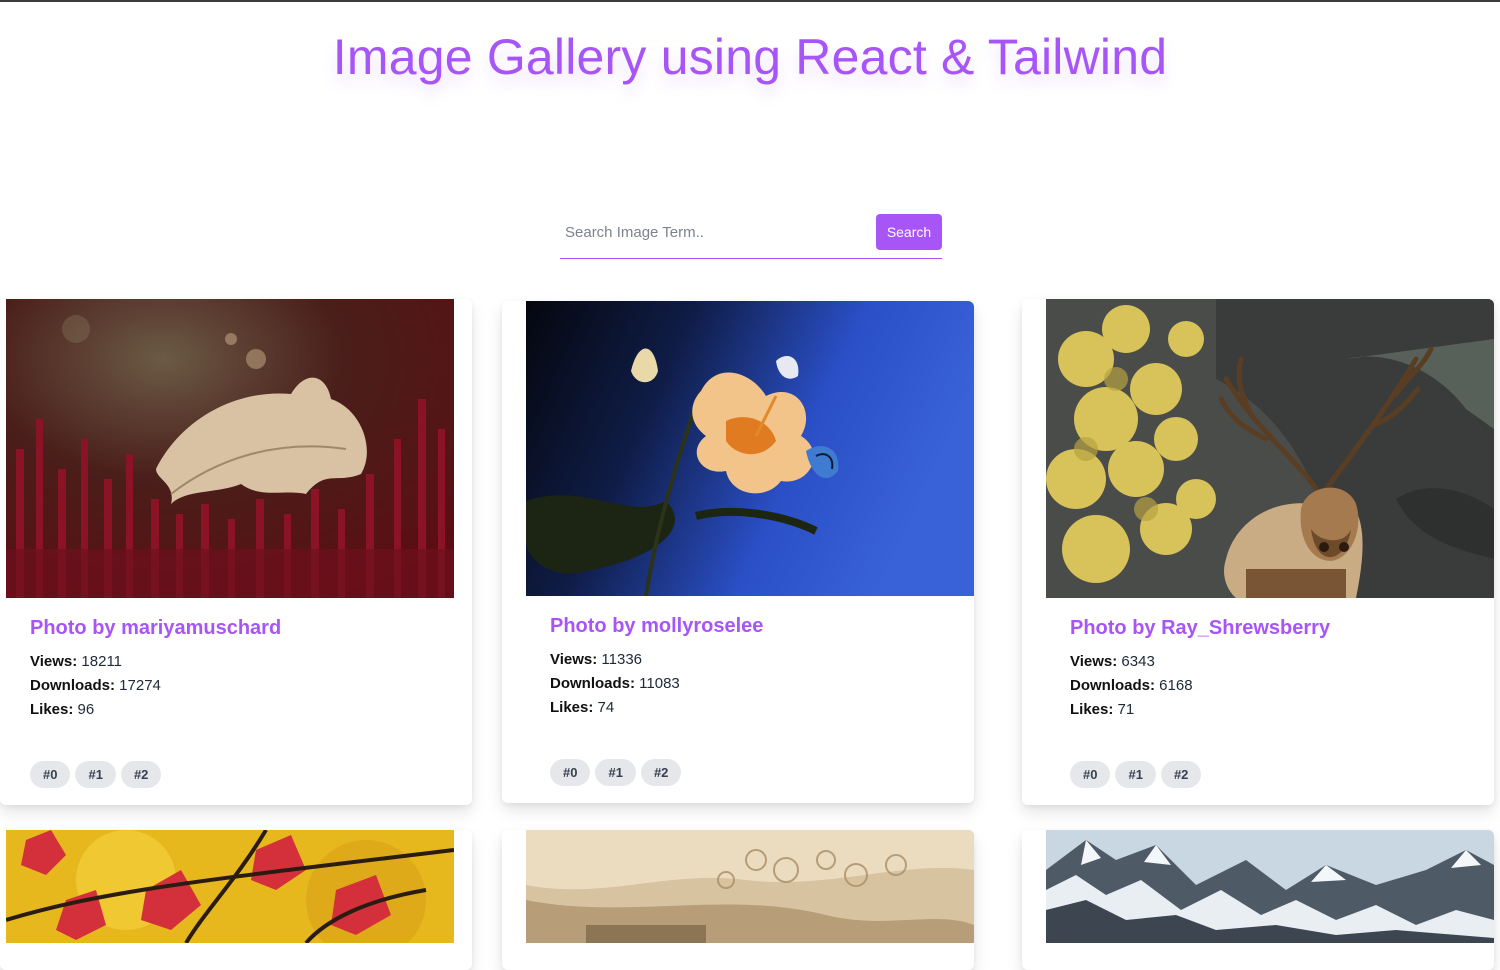  I want to click on downloads-value: 6168, so click(1176, 685).